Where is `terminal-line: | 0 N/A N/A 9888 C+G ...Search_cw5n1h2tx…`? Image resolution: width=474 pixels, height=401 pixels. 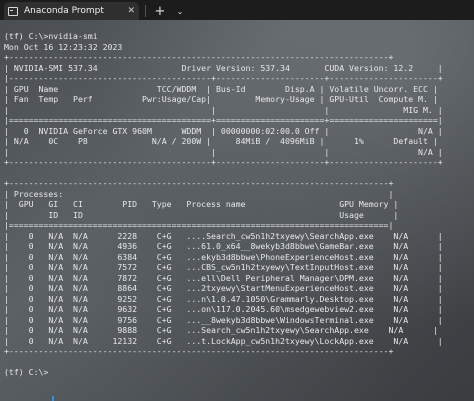 terminal-line: | 0 N/A N/A 9888 C+G ...Search_cw5n1h2tx… is located at coordinates (221, 330).